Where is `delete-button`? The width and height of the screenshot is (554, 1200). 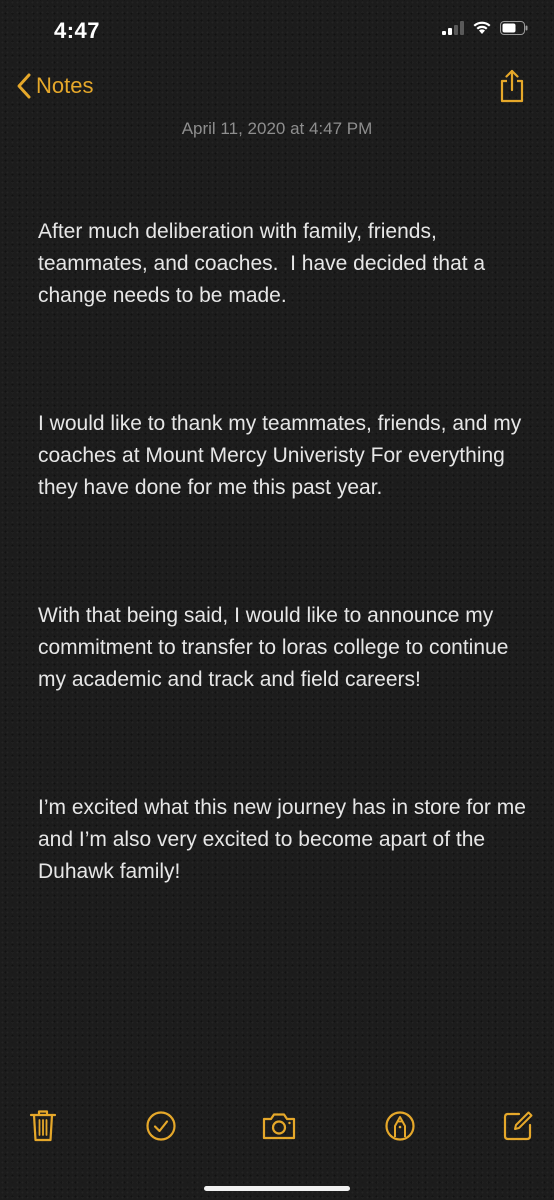 delete-button is located at coordinates (43, 1126).